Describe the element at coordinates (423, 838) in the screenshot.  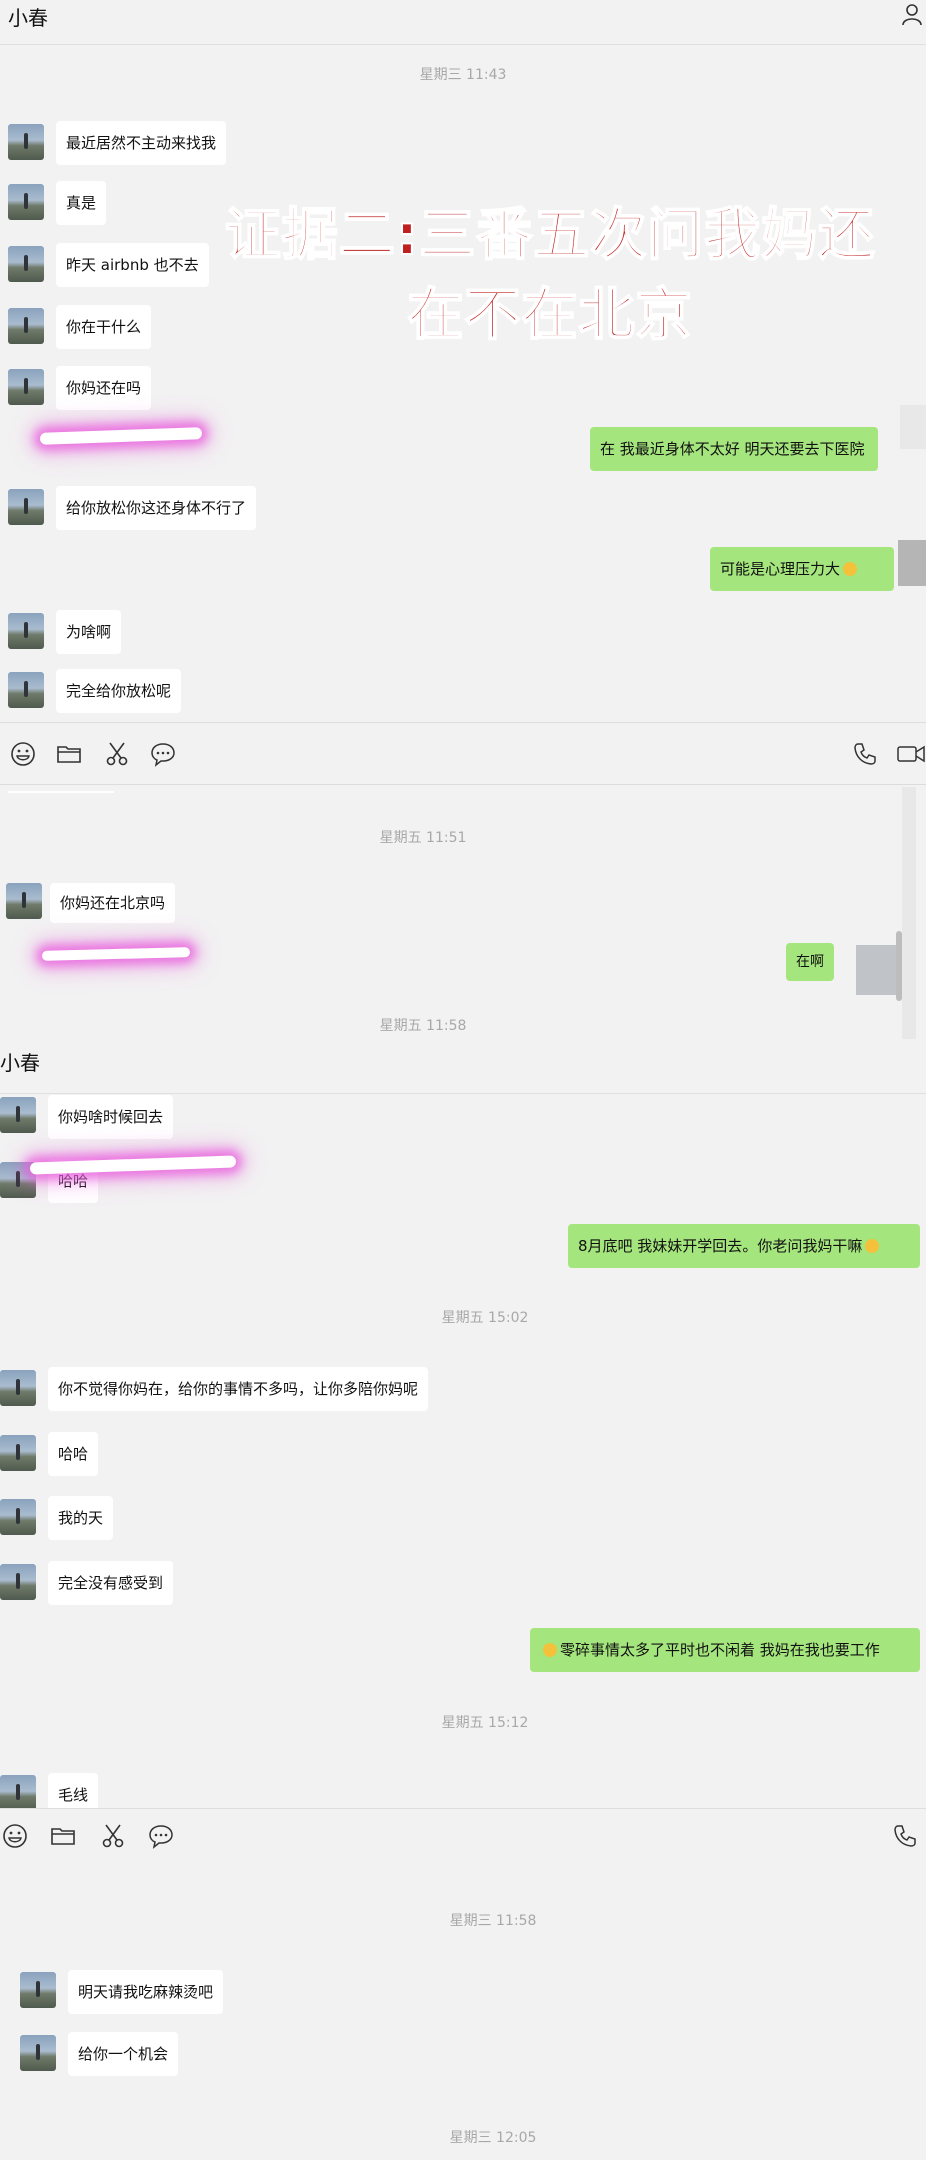
I see `timestamp: 星期五 11:51` at that location.